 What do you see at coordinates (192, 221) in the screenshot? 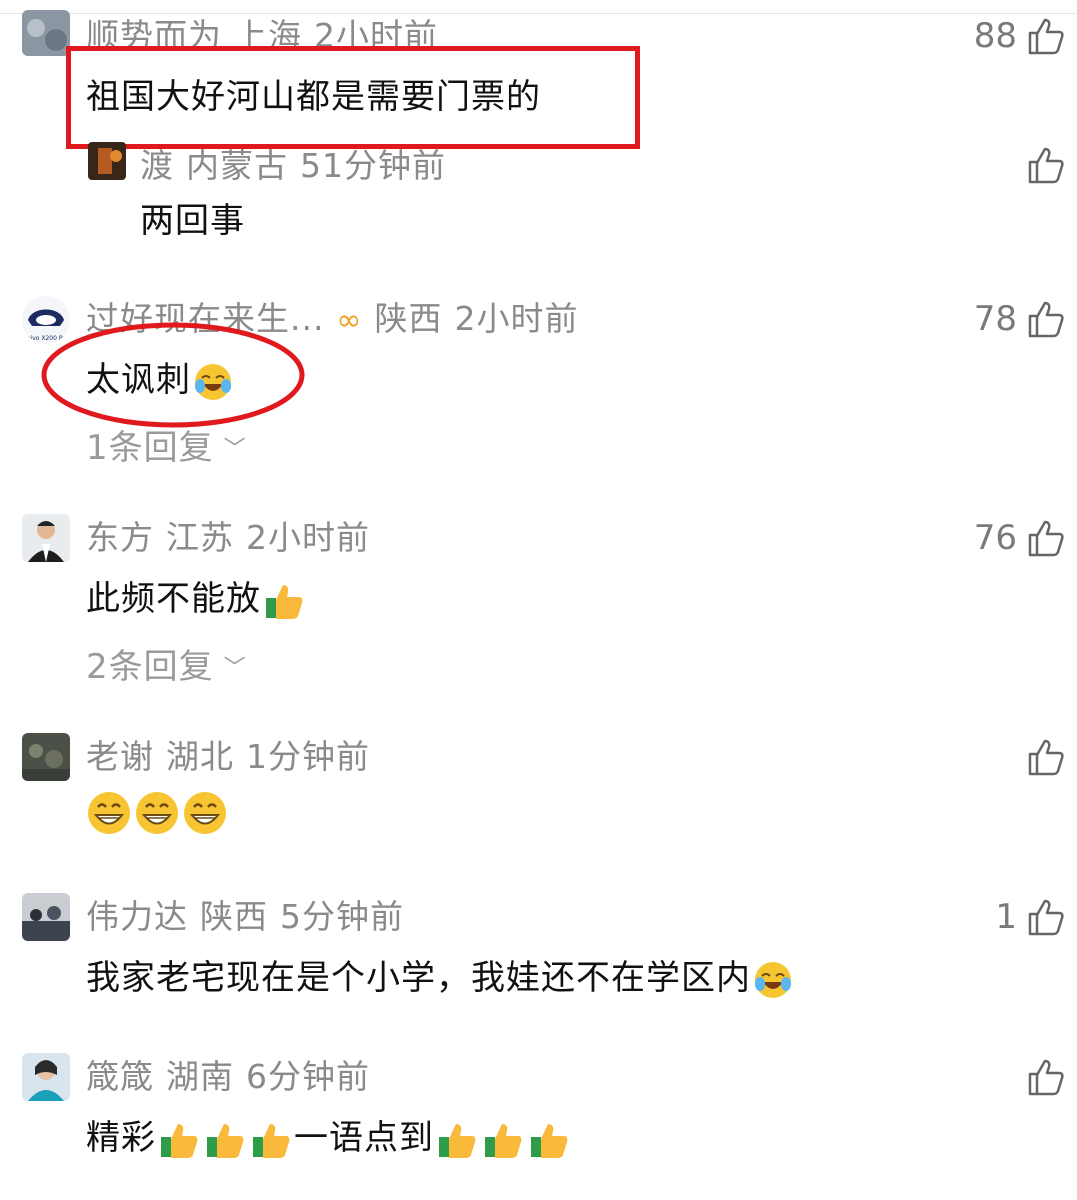
I see `comment-text: 两回事` at bounding box center [192, 221].